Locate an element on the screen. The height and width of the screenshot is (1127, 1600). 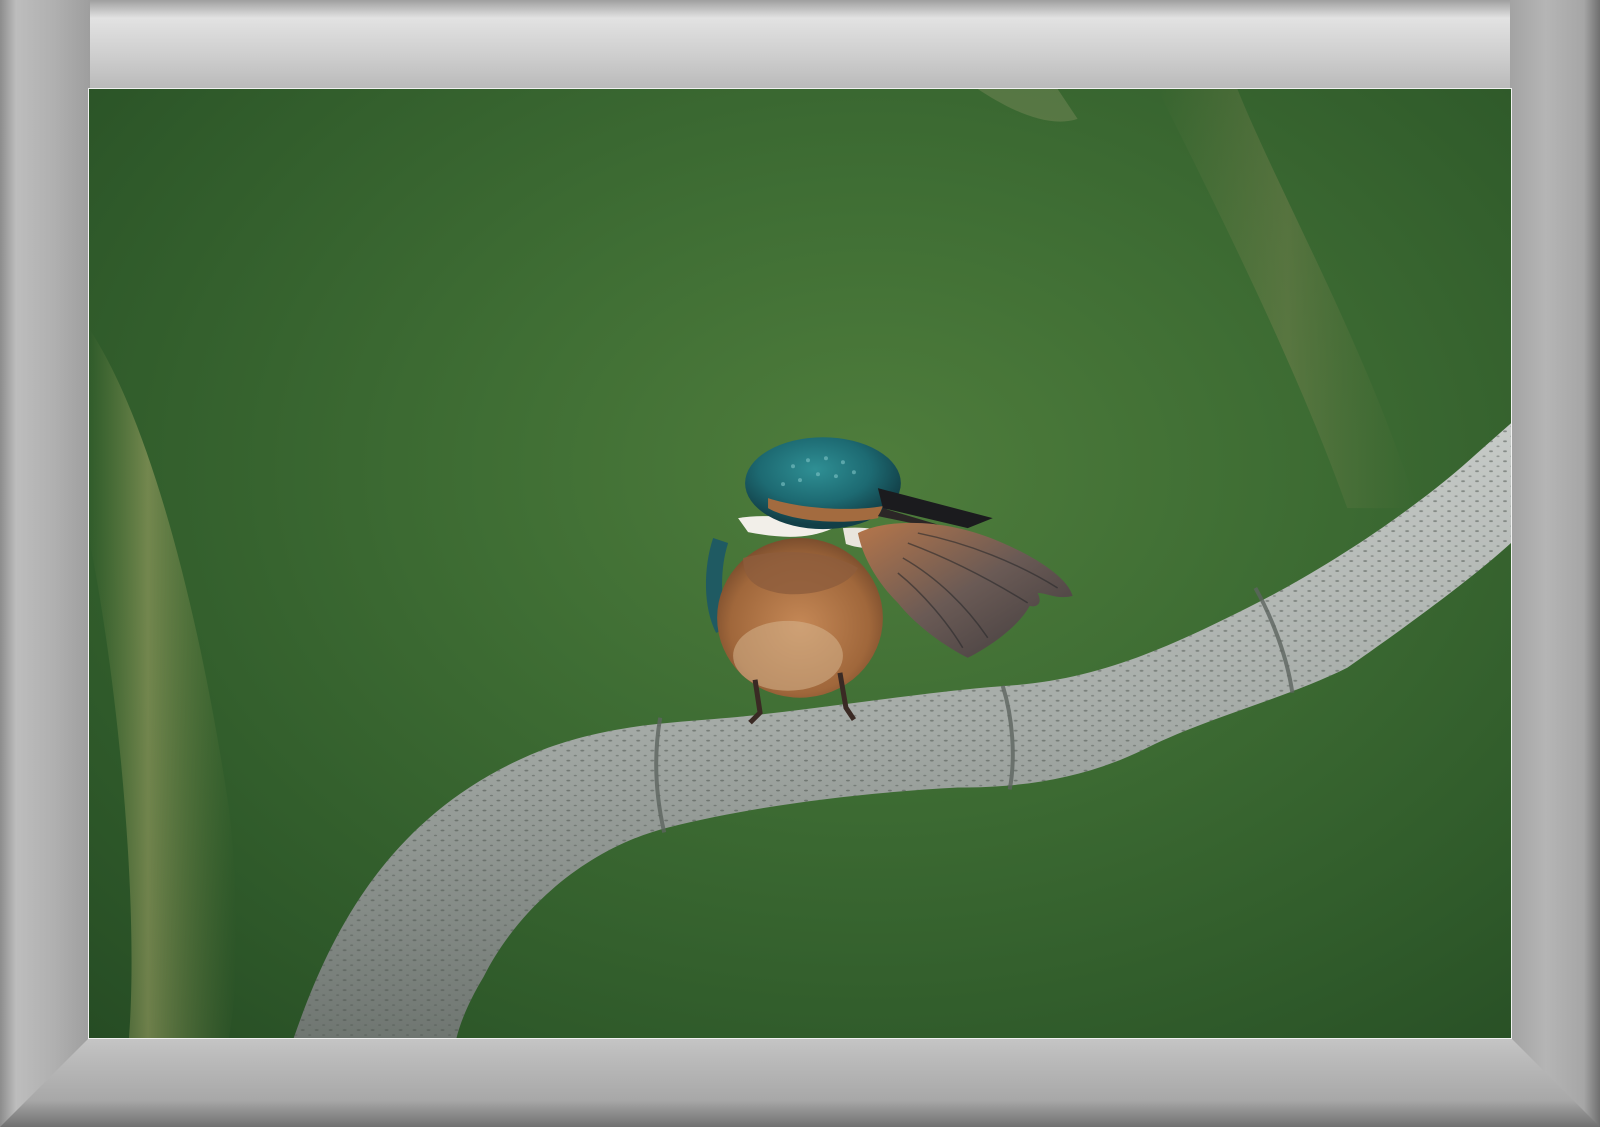
frame-top-bevel is located at coordinates (800, 45).